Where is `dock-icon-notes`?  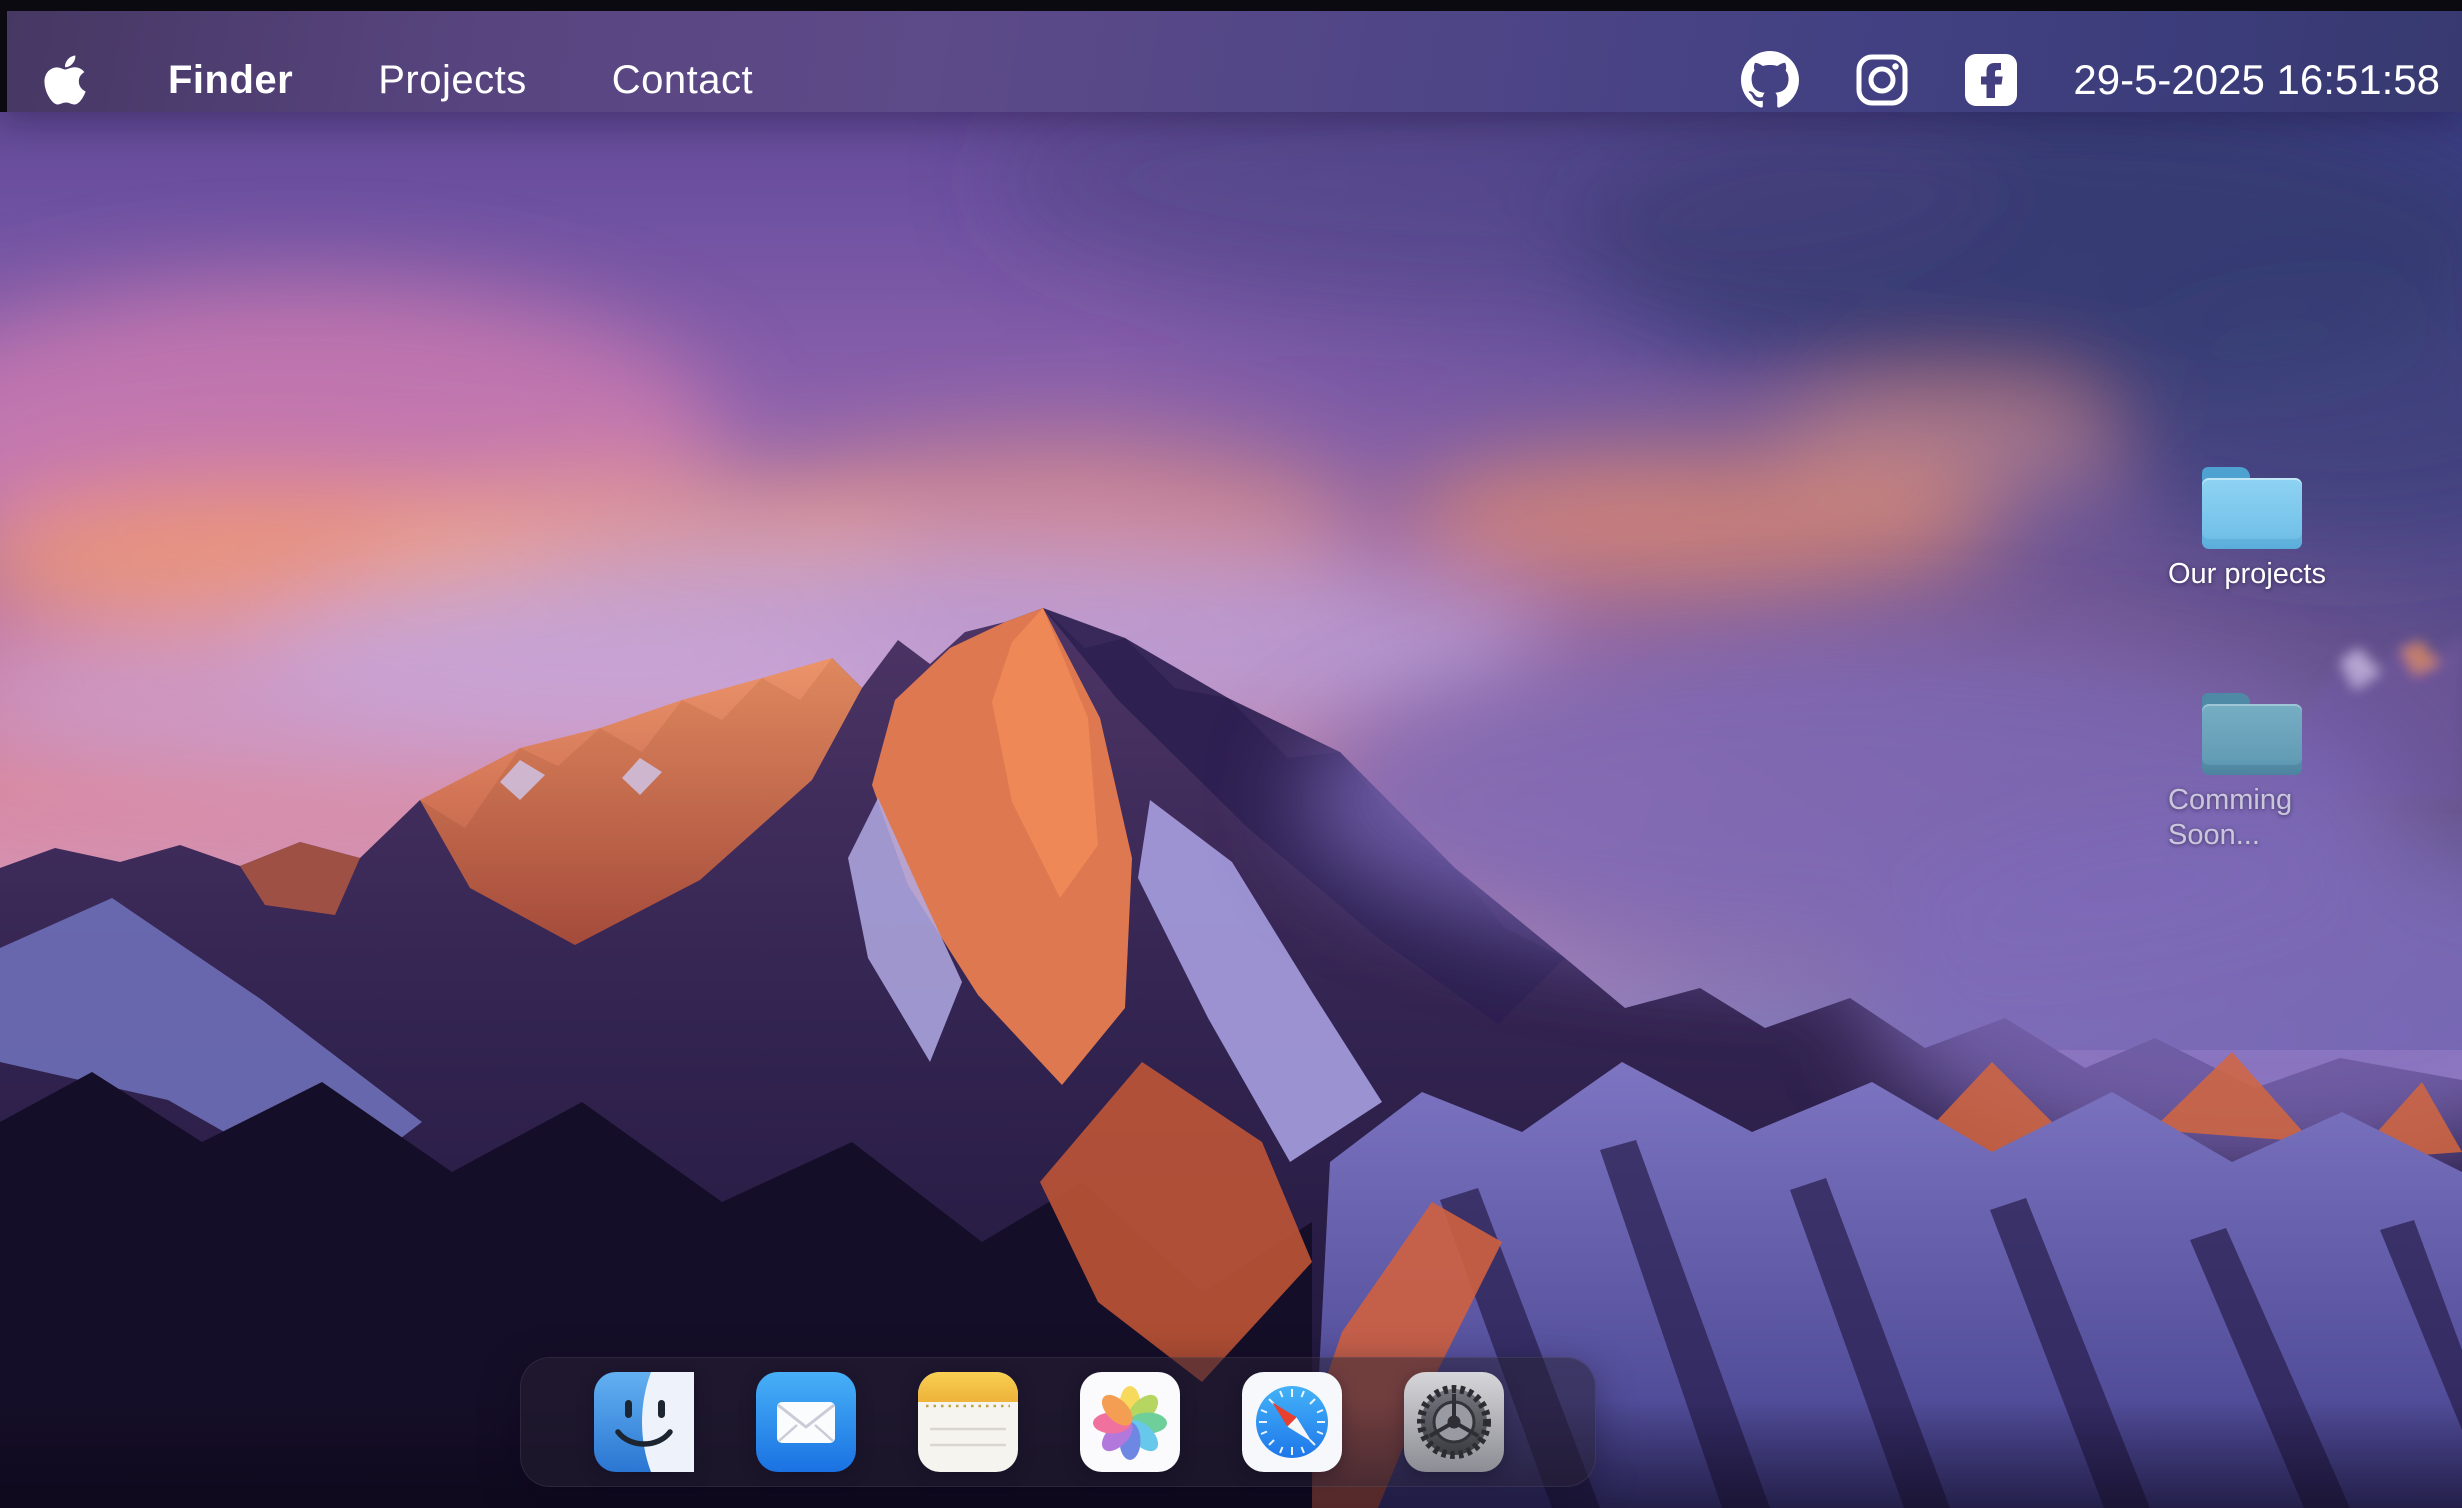
dock-icon-notes is located at coordinates (968, 1422).